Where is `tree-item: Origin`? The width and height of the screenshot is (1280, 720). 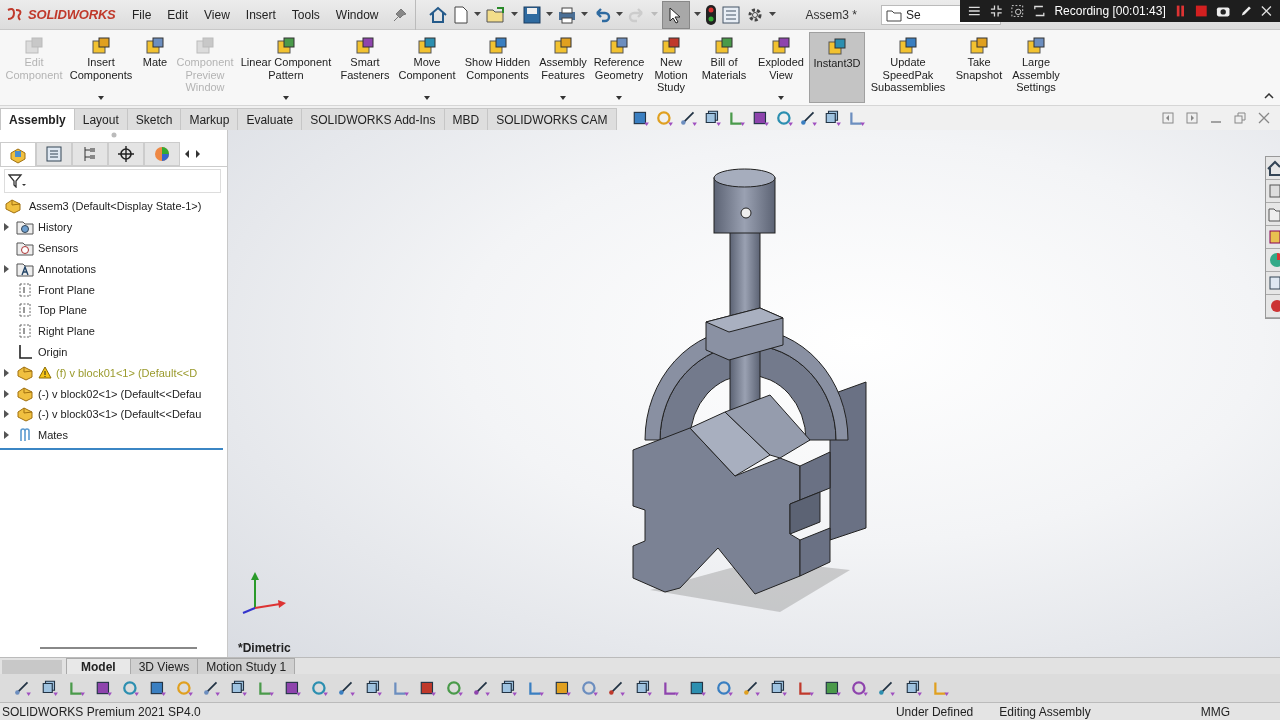 tree-item: Origin is located at coordinates (53, 351).